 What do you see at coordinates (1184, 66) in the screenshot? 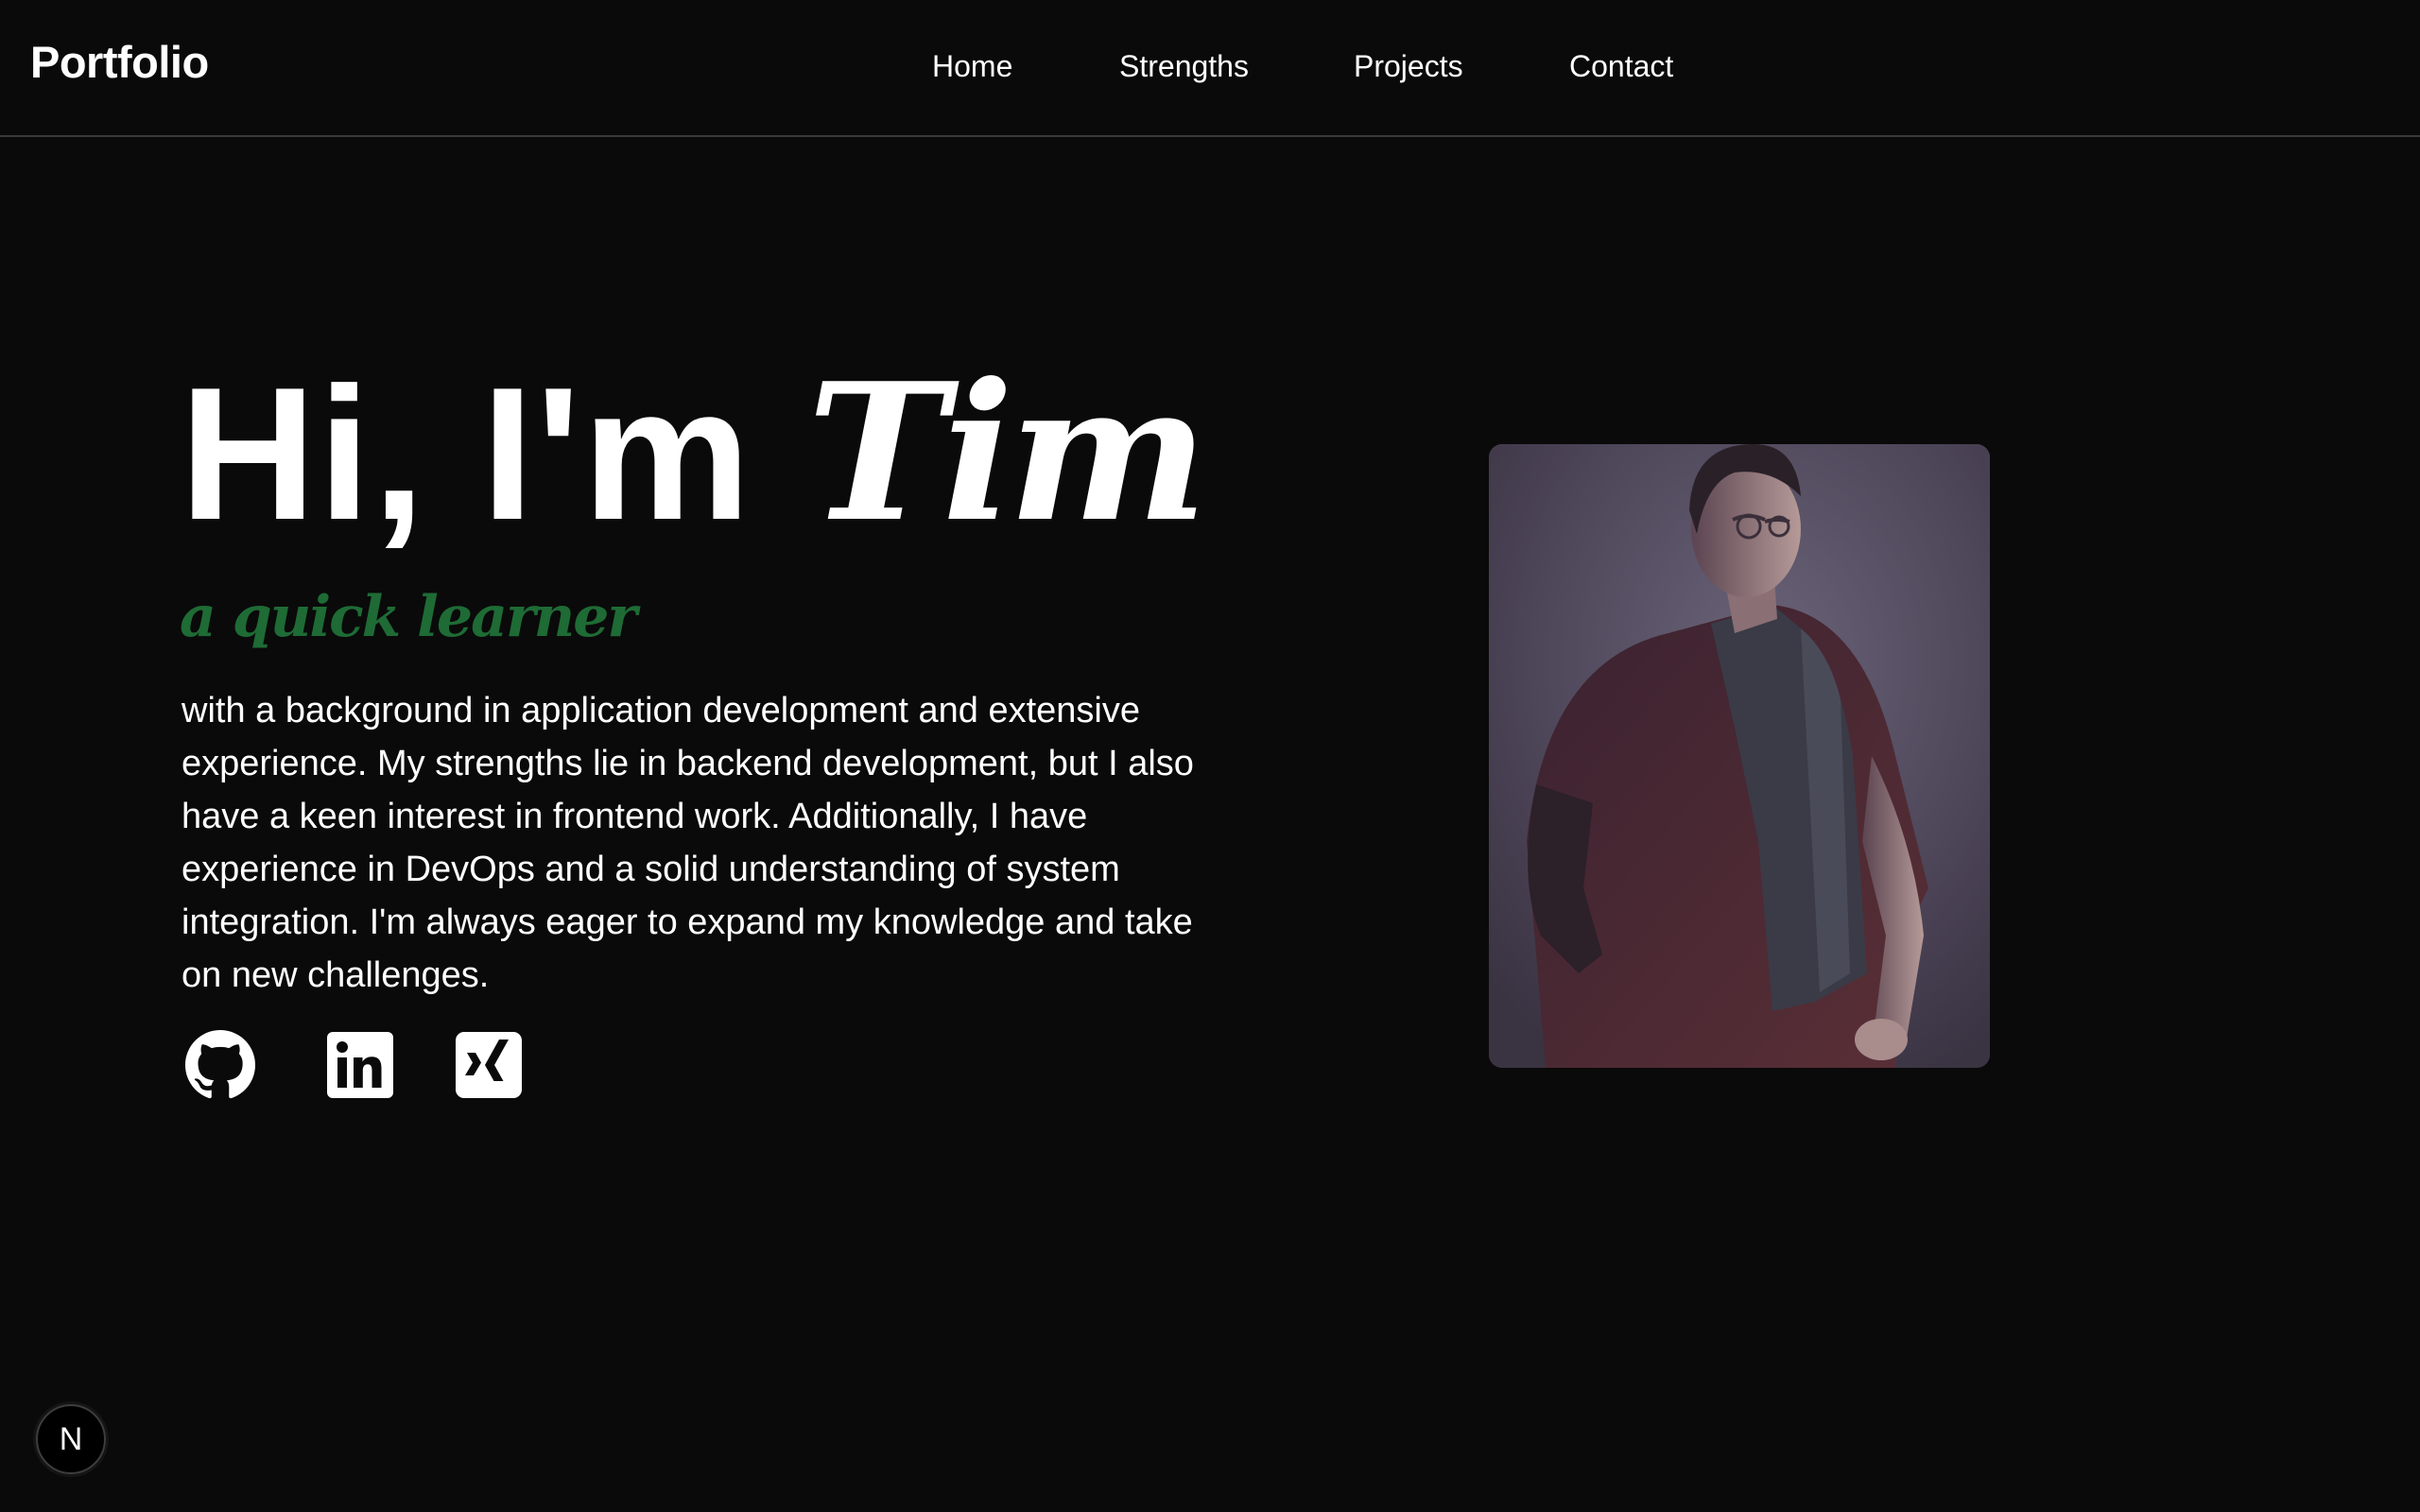
I see `nav-link-strengths: Strengths` at bounding box center [1184, 66].